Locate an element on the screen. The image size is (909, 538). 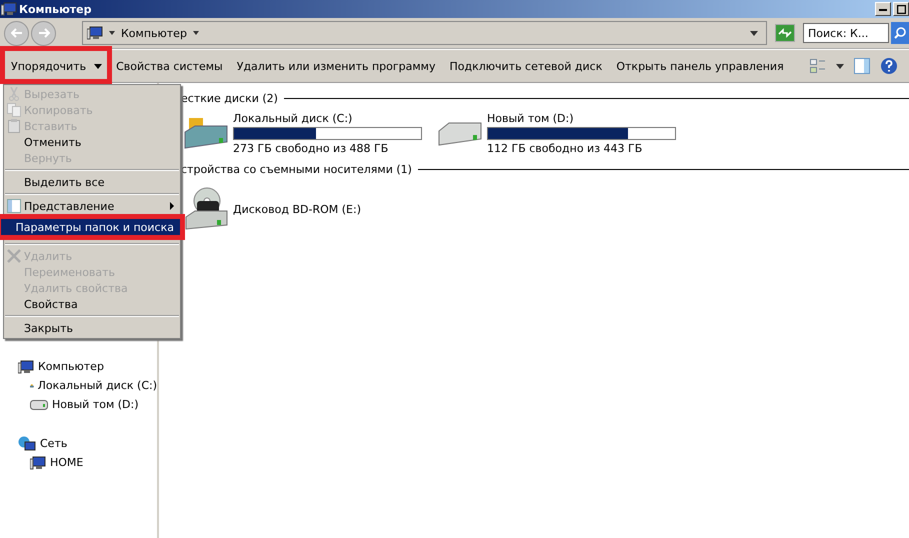
menu-item: Параметры папок и поиска is located at coordinates (90, 227).